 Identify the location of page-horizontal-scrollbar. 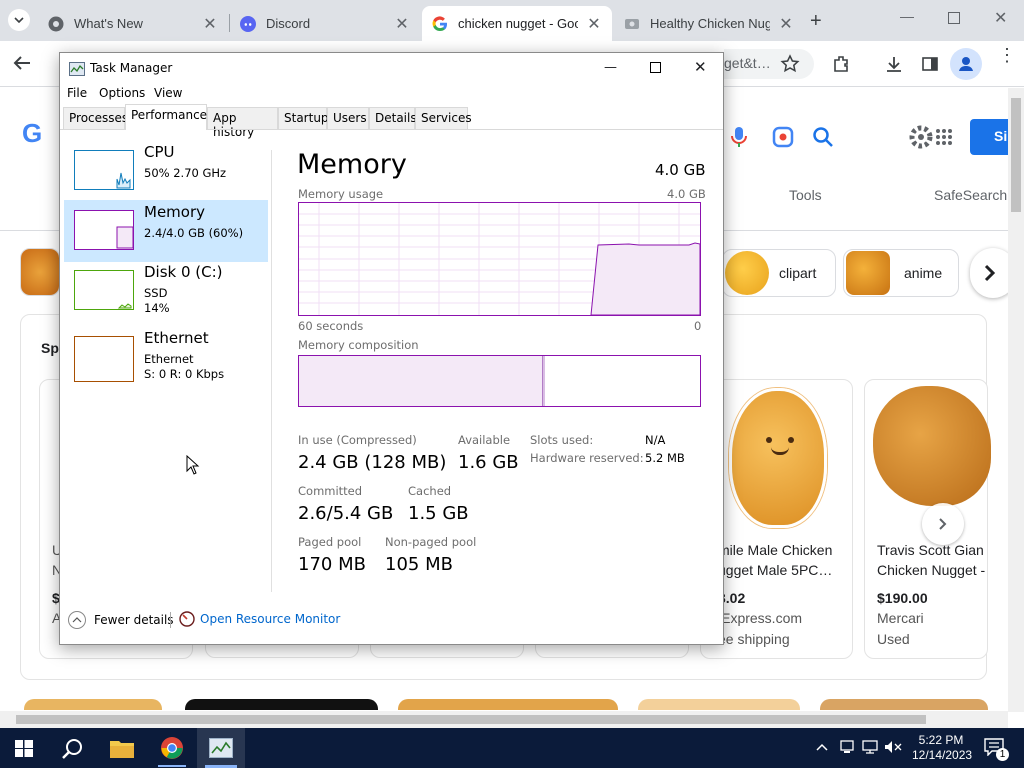
(504, 719).